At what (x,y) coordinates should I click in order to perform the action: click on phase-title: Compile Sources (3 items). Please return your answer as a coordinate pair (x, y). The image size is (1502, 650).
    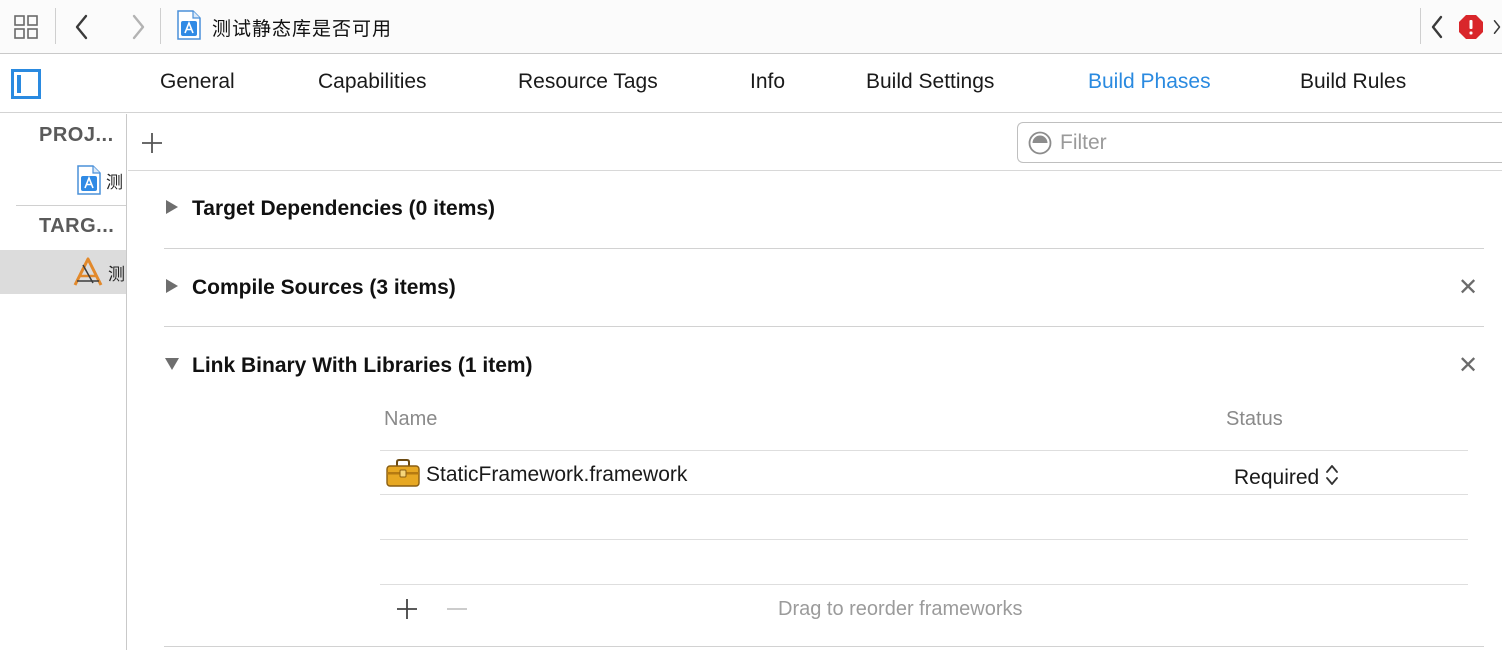
    Looking at the image, I should click on (324, 287).